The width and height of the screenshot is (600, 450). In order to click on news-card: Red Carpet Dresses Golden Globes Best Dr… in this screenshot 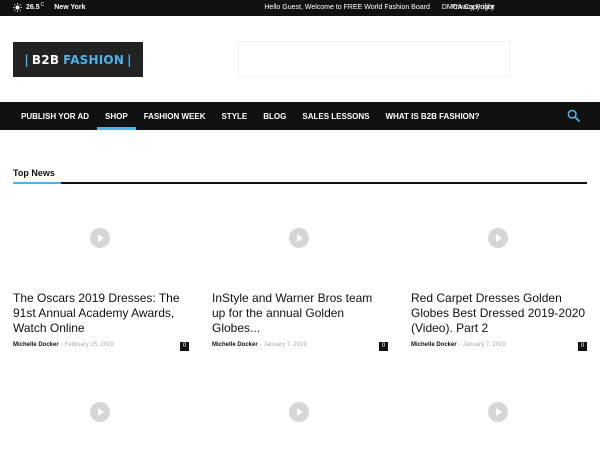, I will do `click(499, 273)`.